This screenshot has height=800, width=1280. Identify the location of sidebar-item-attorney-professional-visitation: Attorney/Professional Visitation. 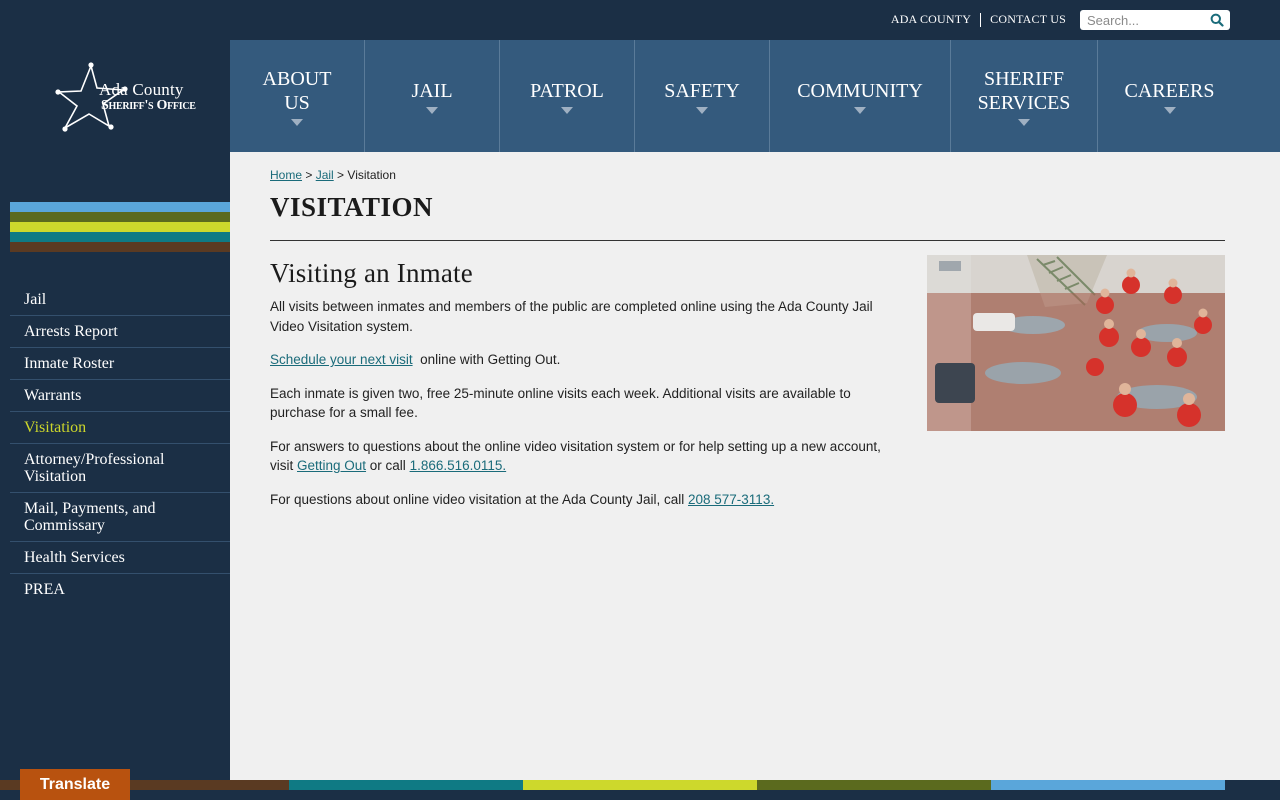
(120, 468).